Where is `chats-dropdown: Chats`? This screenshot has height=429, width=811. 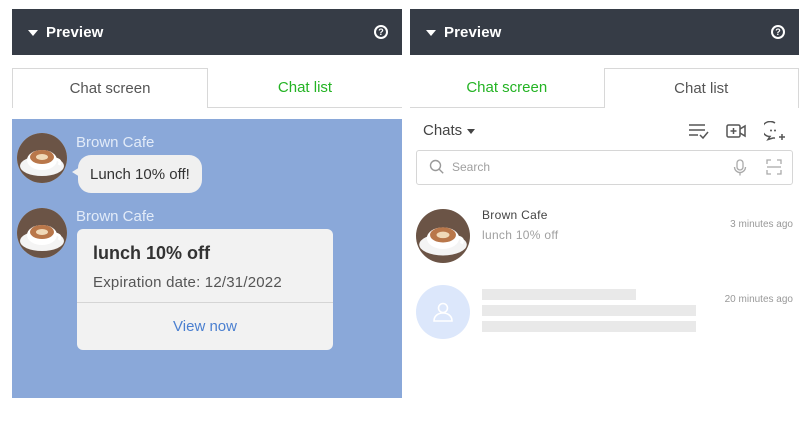 chats-dropdown: Chats is located at coordinates (449, 130).